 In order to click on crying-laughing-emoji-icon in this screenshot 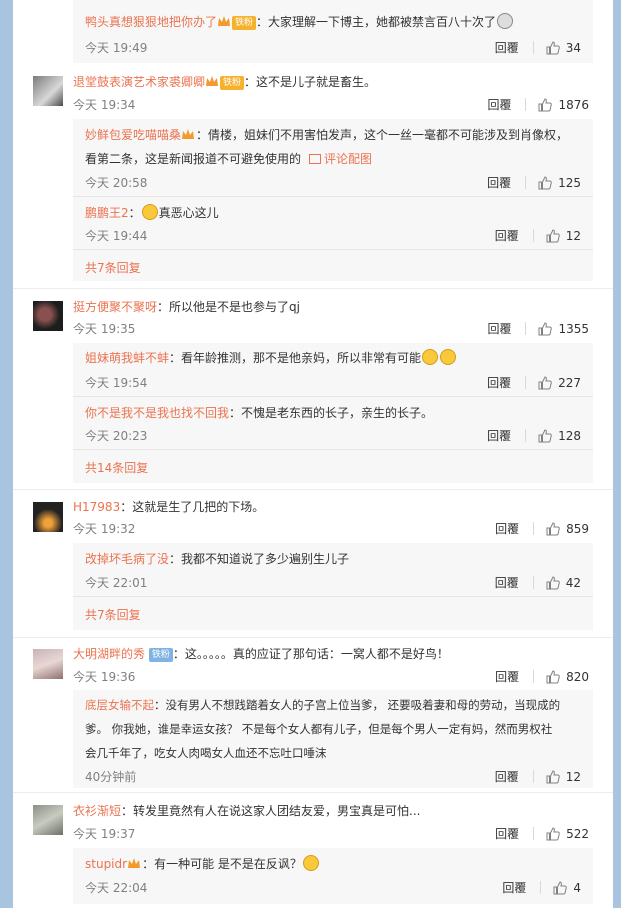, I will do `click(448, 357)`.